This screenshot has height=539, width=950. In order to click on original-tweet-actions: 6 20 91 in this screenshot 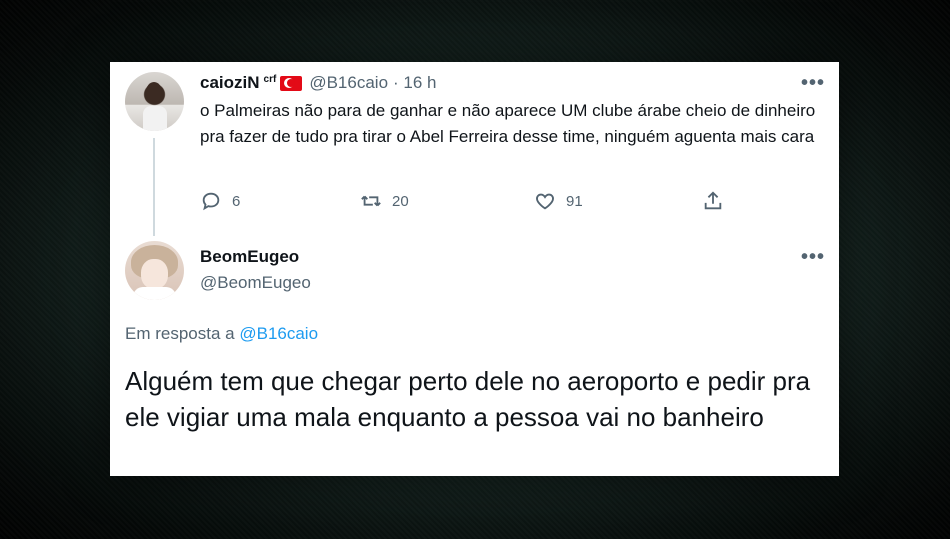, I will do `click(470, 202)`.